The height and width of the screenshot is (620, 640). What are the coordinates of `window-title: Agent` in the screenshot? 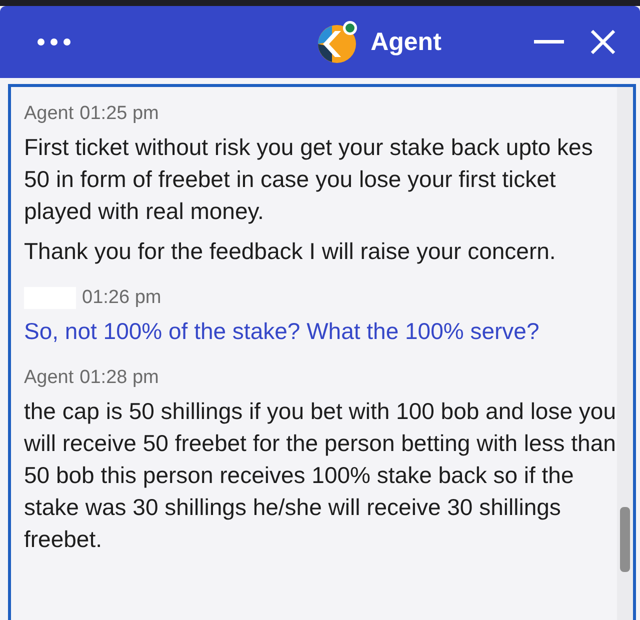 It's located at (406, 42).